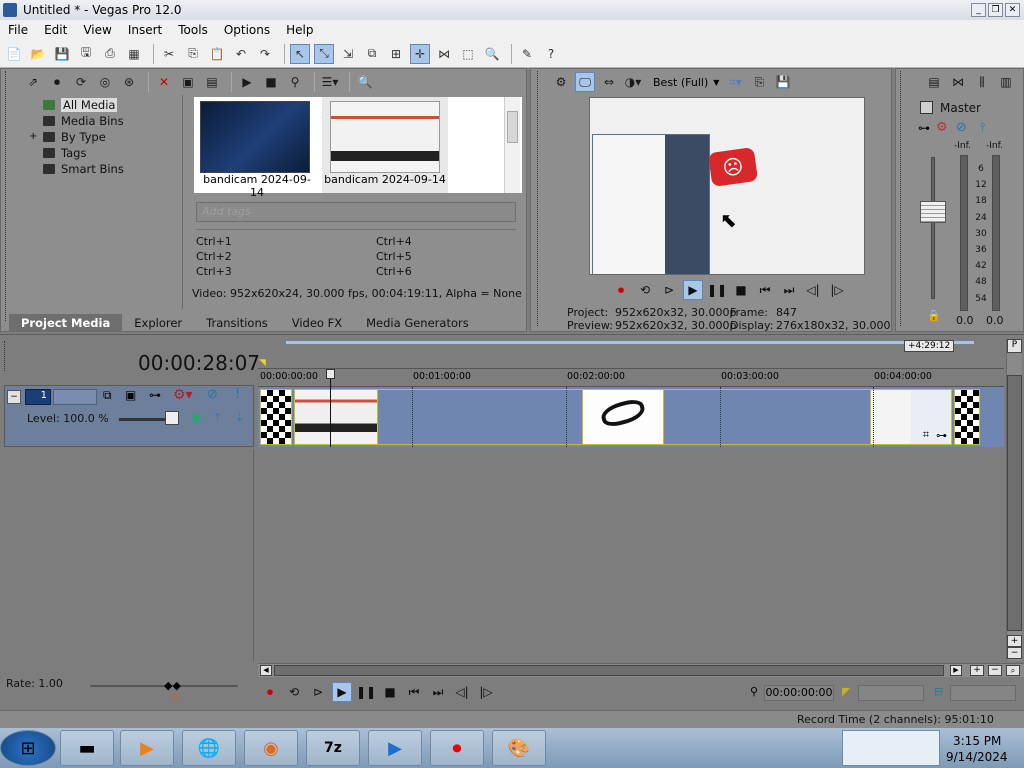  What do you see at coordinates (891, 693) in the screenshot?
I see `selection-start-field` at bounding box center [891, 693].